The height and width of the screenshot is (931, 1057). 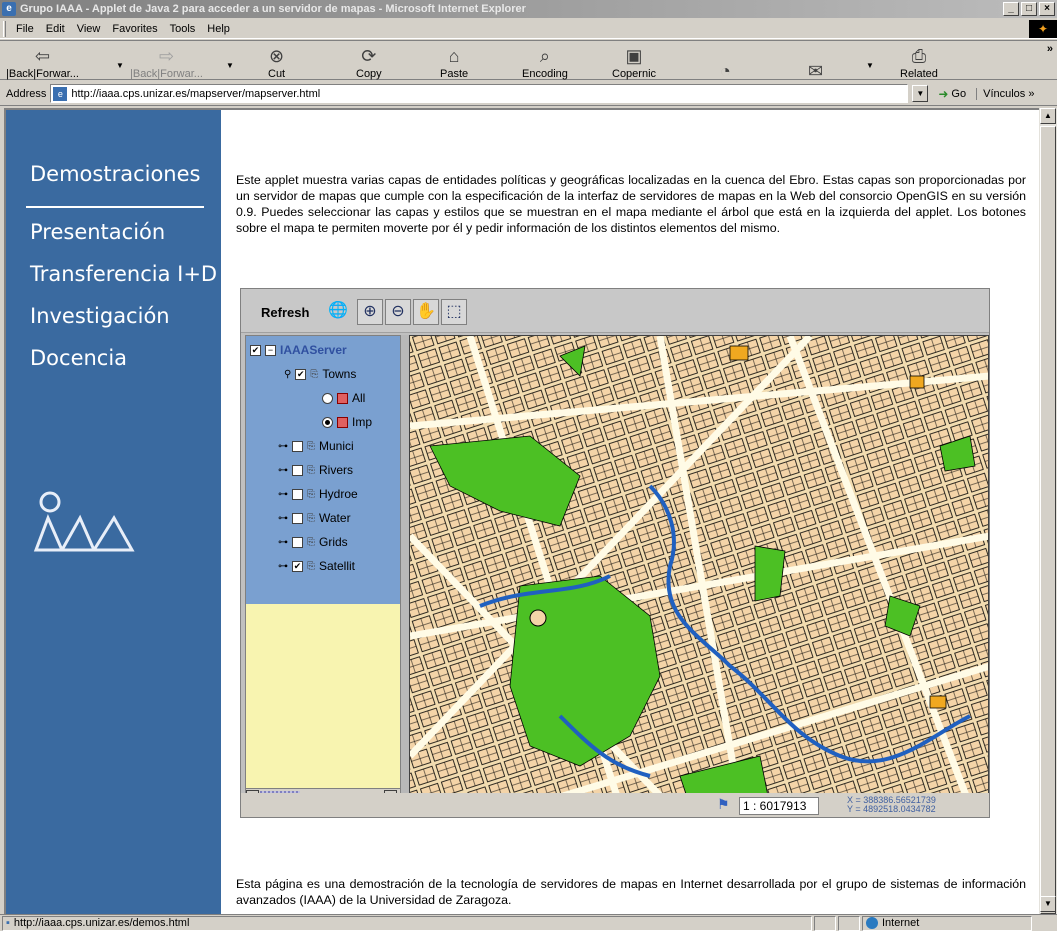 I want to click on layer-label: Satellit, so click(x=337, y=566).